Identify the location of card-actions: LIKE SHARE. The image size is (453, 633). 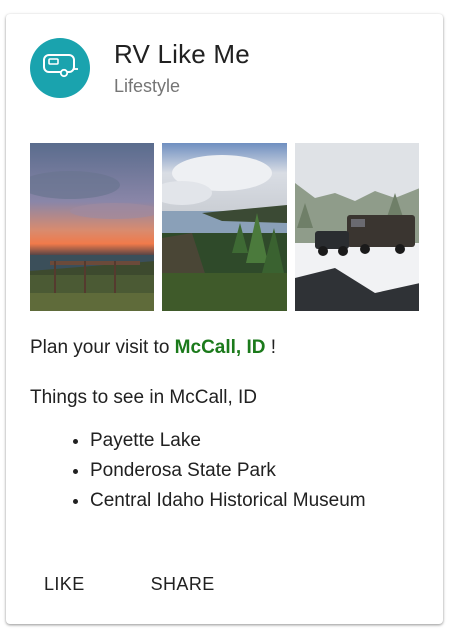
(128, 584).